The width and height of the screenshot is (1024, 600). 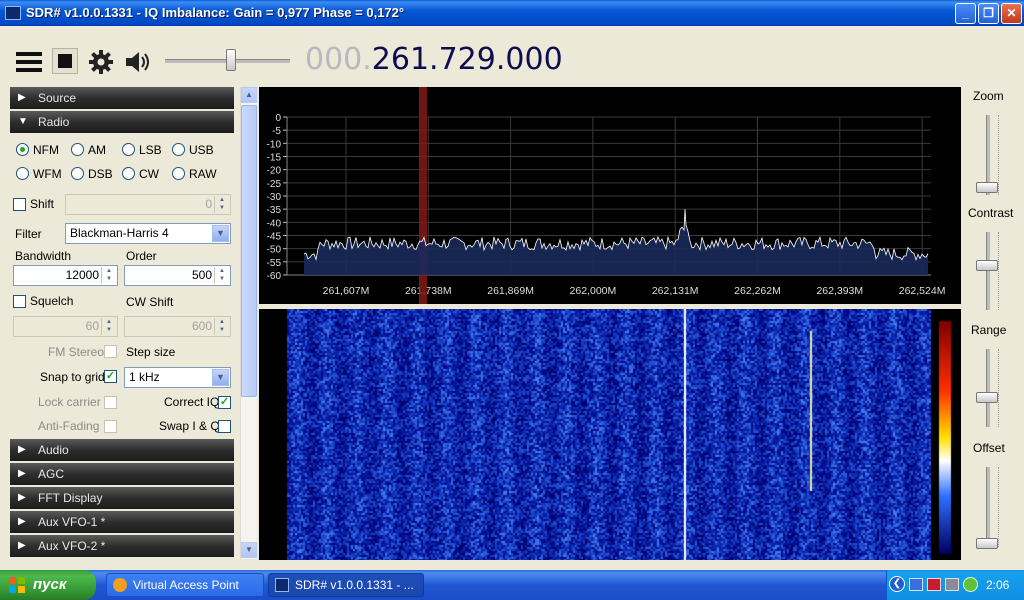 I want to click on squelch-checkbox, so click(x=19, y=301).